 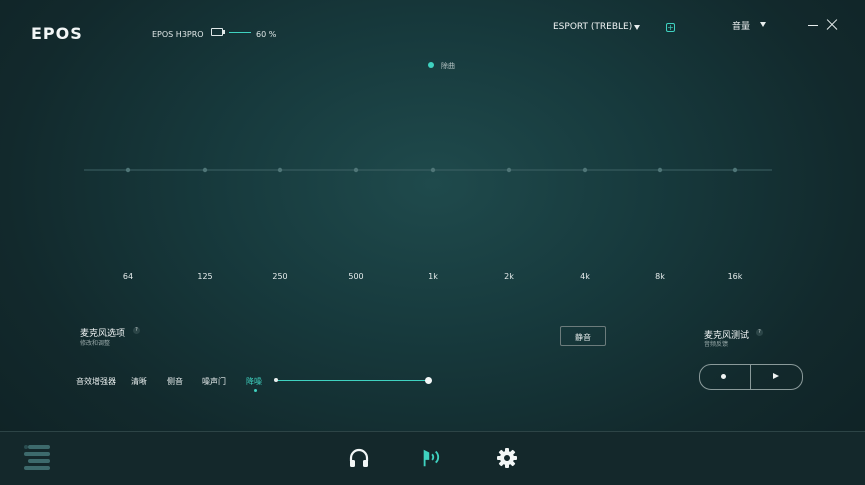 I want to click on active-tab-indicator, so click(x=255, y=390).